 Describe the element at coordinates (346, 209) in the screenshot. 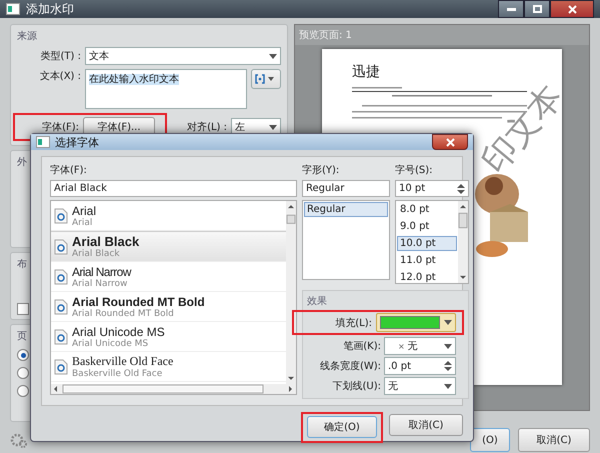

I see `style-list-item: Regular` at that location.